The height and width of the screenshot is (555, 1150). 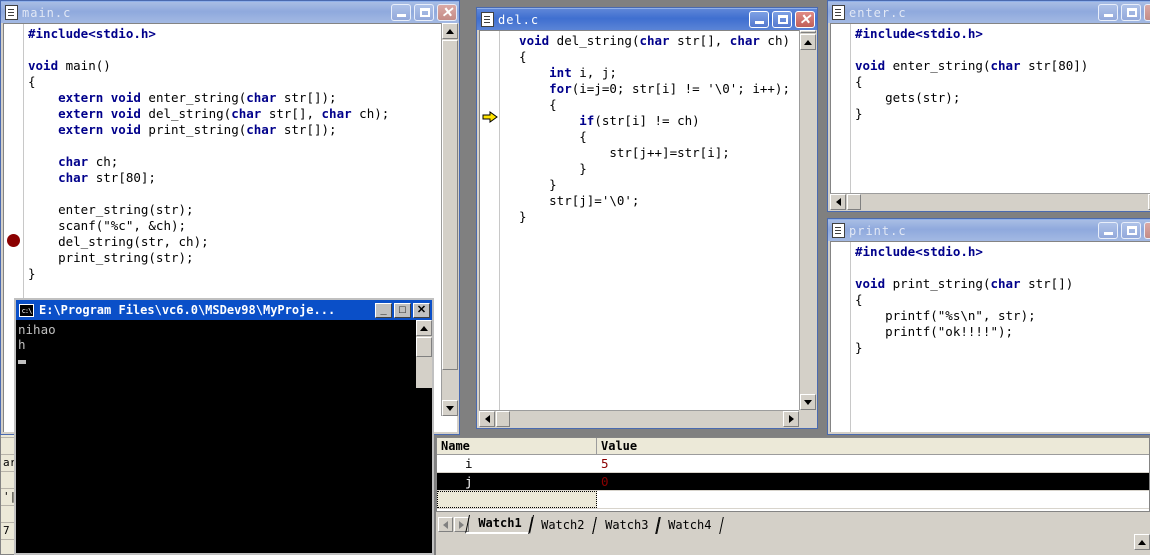 I want to click on scroll-right-button, so click(x=791, y=419).